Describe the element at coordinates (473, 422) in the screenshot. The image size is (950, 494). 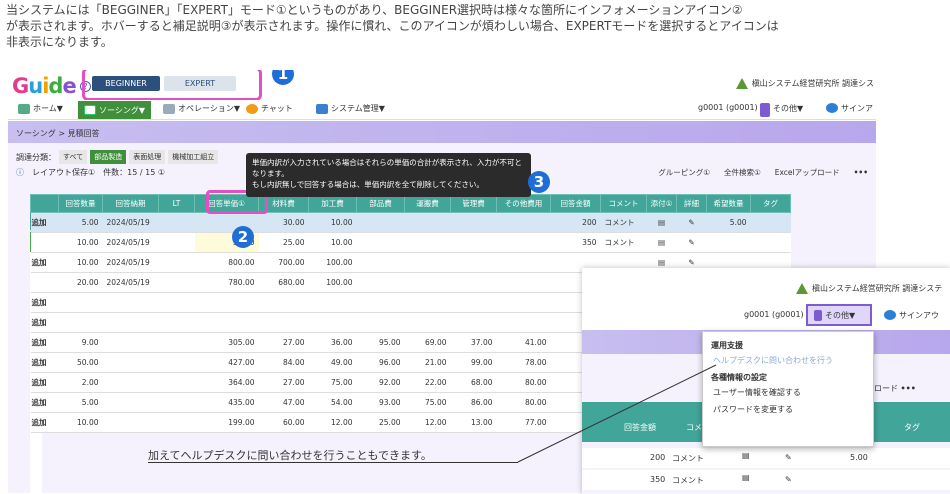
I see `cell-mgmt: 13.00` at that location.